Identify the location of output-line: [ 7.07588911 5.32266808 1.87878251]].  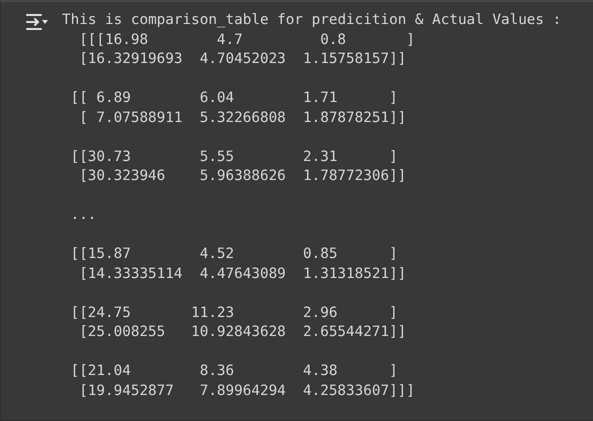
(242, 118).